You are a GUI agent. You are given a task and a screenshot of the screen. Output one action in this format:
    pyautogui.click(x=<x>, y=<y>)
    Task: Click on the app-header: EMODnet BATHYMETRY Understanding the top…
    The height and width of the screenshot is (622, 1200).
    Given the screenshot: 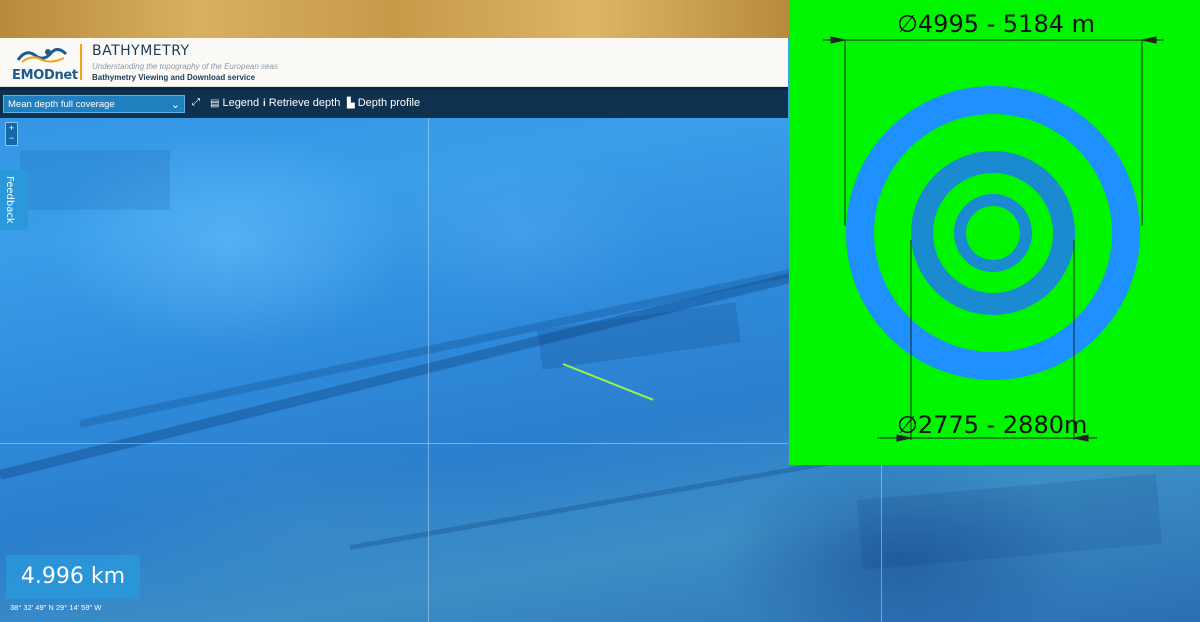 What is the action you would take?
    pyautogui.click(x=394, y=62)
    